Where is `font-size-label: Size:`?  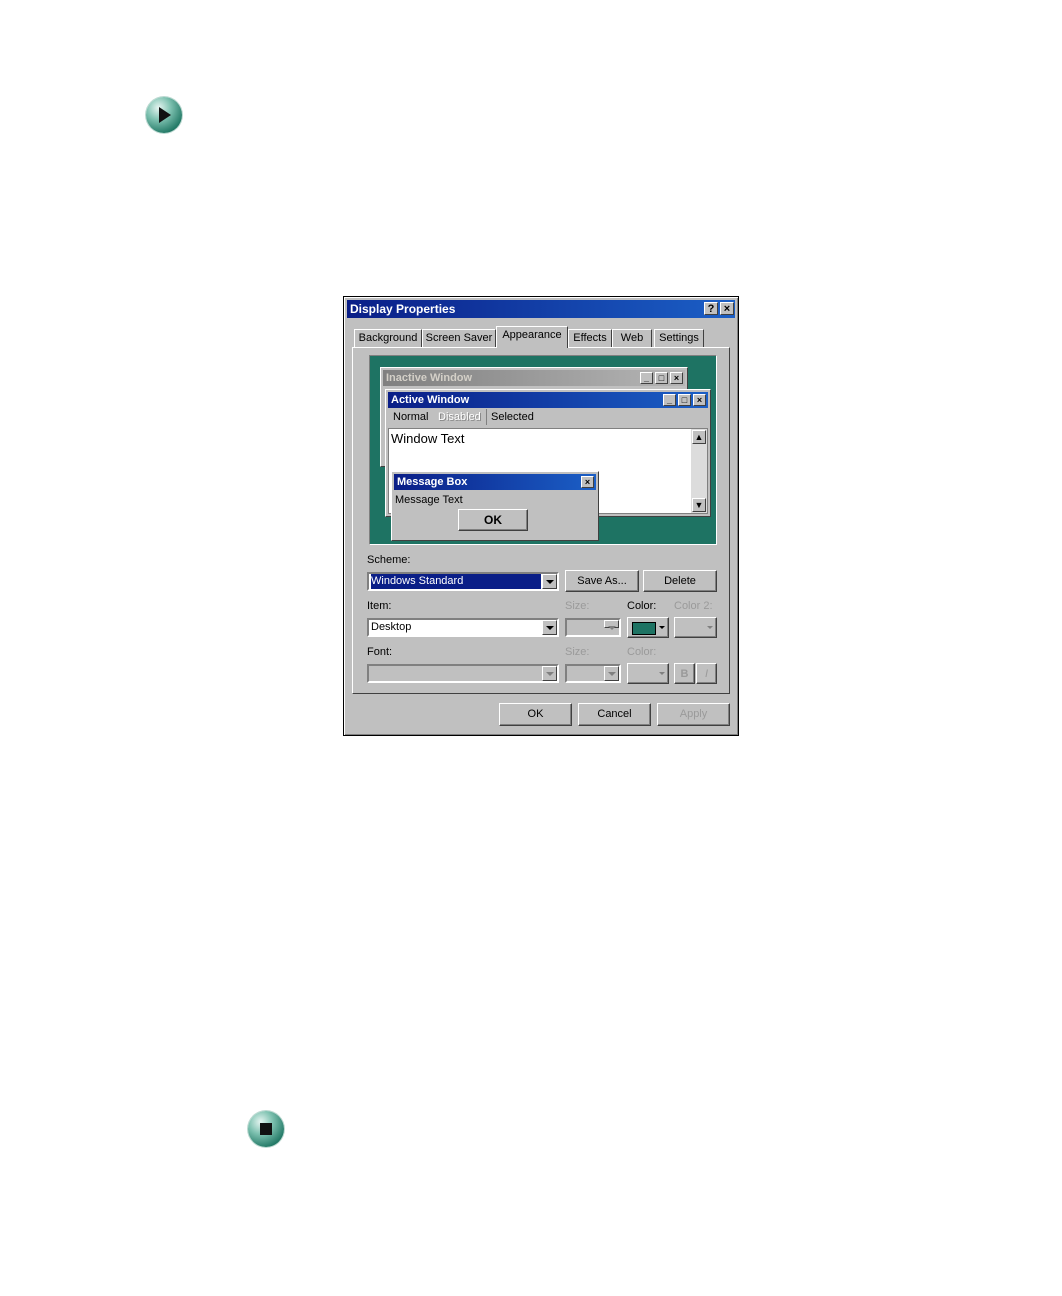
font-size-label: Size: is located at coordinates (577, 652).